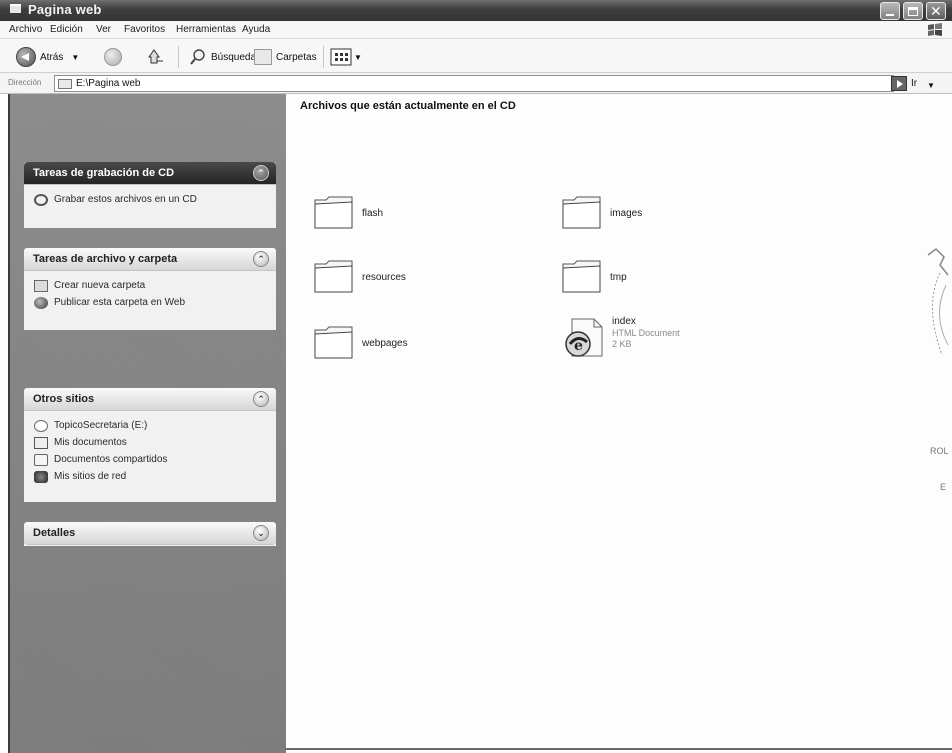 The image size is (952, 753). I want to click on task-new-folder: Crear nueva carpeta, so click(151, 285).